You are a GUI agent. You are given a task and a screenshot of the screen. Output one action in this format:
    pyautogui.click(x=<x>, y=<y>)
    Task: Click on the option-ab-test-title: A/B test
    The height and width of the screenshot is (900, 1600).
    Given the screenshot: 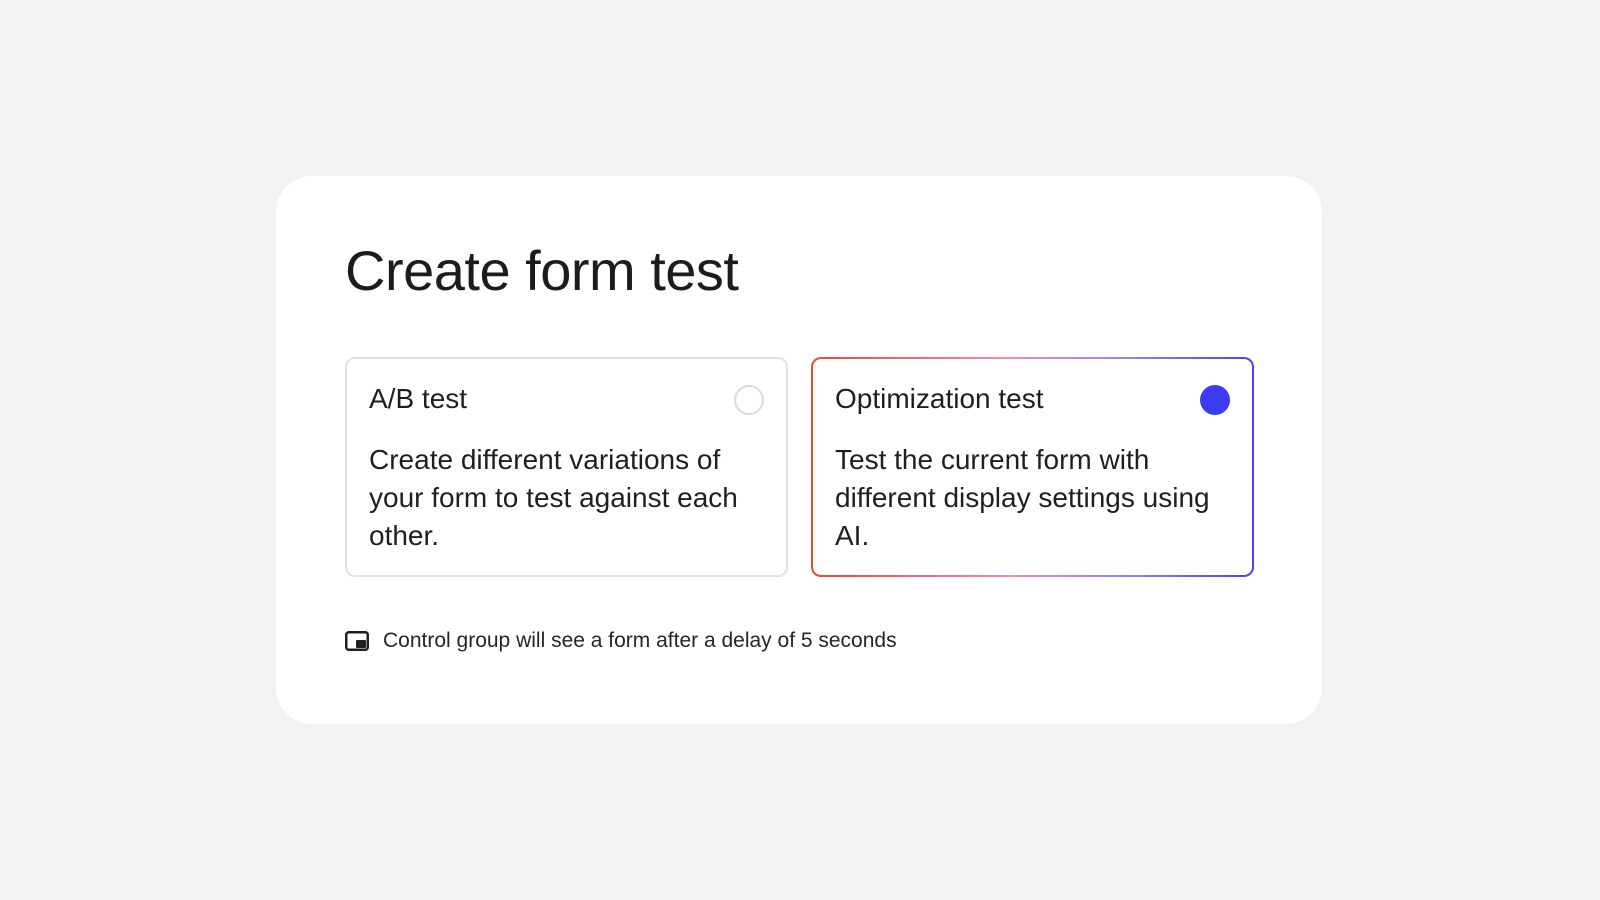 What is the action you would take?
    pyautogui.click(x=418, y=398)
    